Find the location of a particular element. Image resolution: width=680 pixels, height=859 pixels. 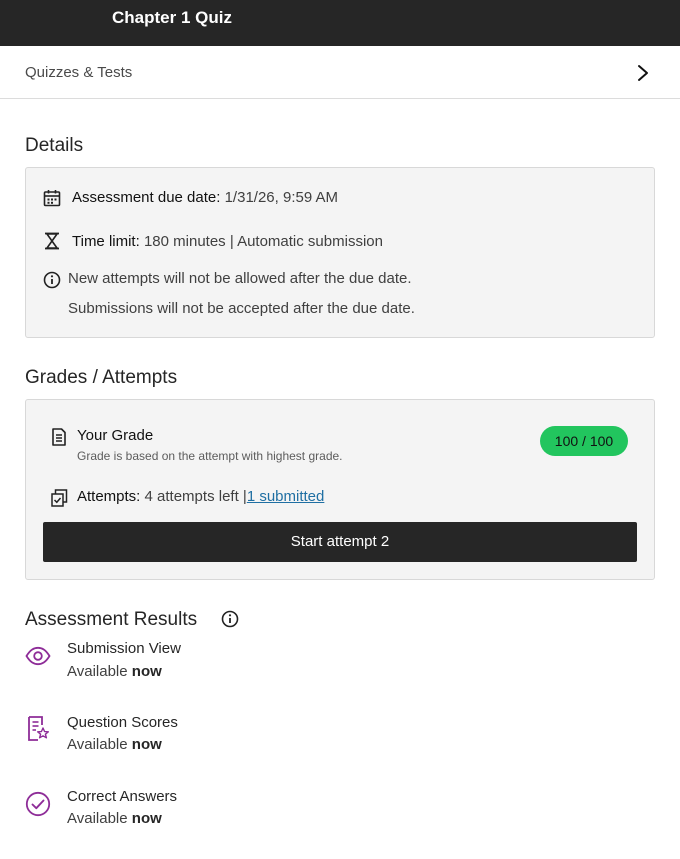

correct-answers-availability: Available now is located at coordinates (114, 818).